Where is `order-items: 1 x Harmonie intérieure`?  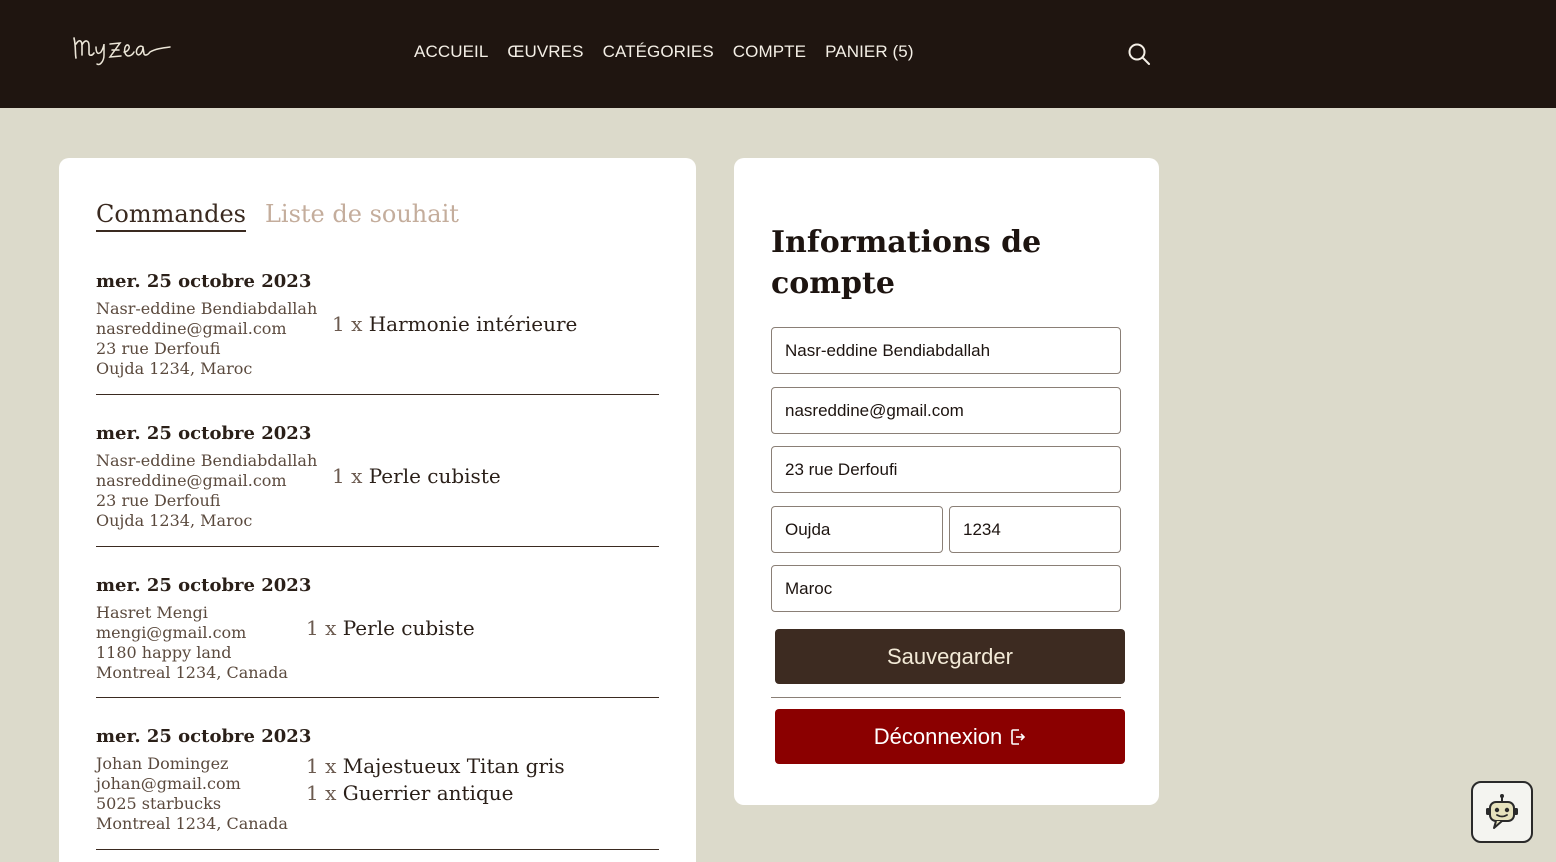 order-items: 1 x Harmonie intérieure is located at coordinates (454, 324).